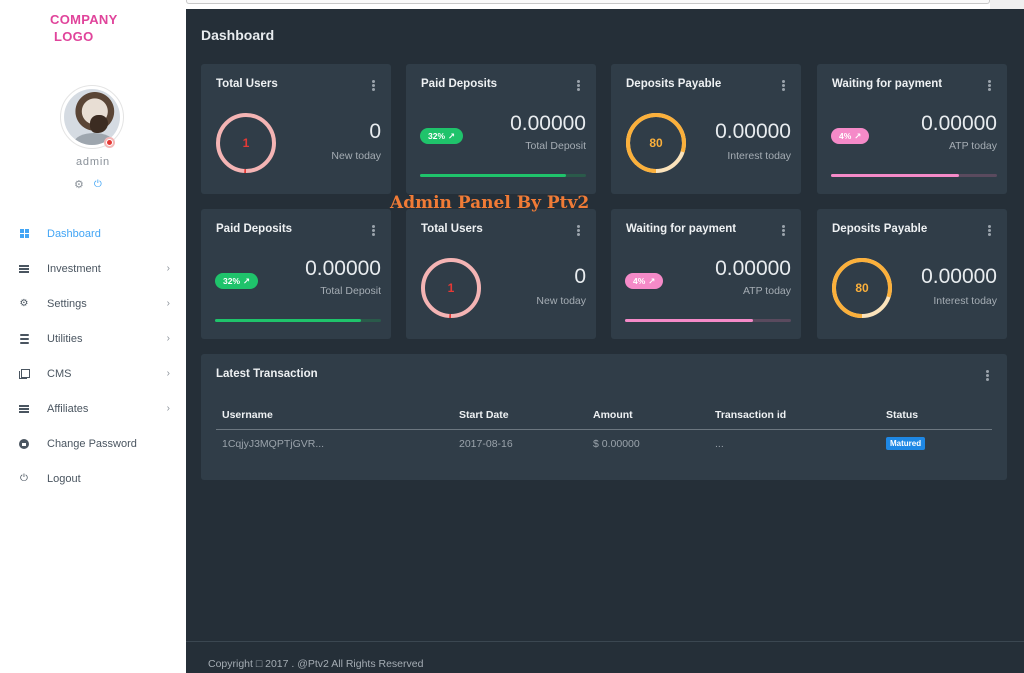 The height and width of the screenshot is (673, 1024). What do you see at coordinates (93, 373) in the screenshot?
I see `sidebar-item-cms: CMS ›` at bounding box center [93, 373].